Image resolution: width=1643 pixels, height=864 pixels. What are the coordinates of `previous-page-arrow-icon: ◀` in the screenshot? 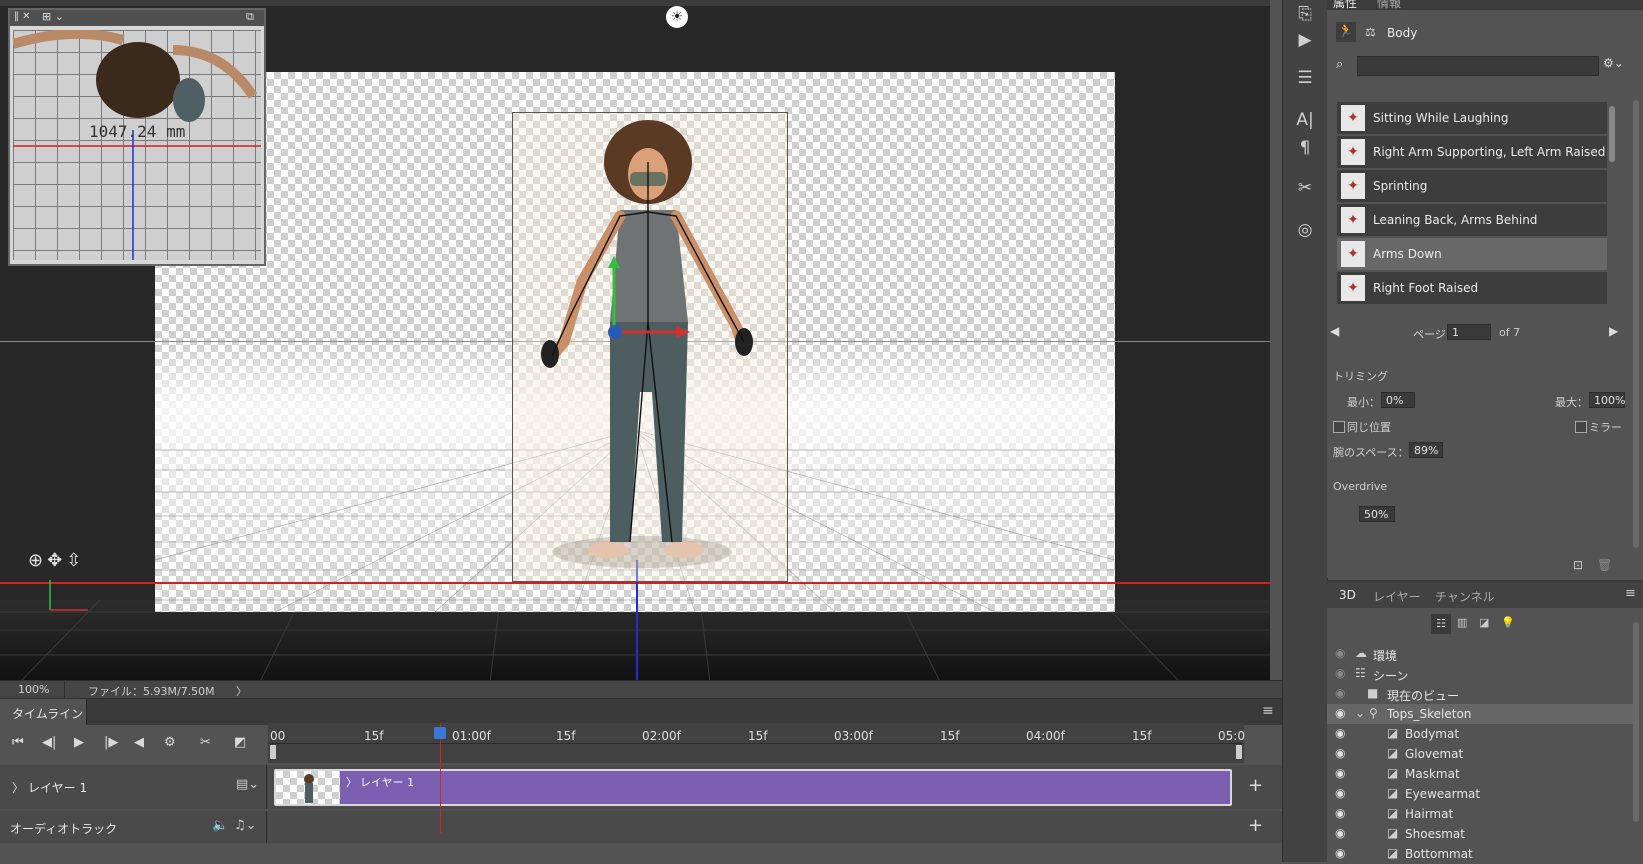 It's located at (1334, 331).